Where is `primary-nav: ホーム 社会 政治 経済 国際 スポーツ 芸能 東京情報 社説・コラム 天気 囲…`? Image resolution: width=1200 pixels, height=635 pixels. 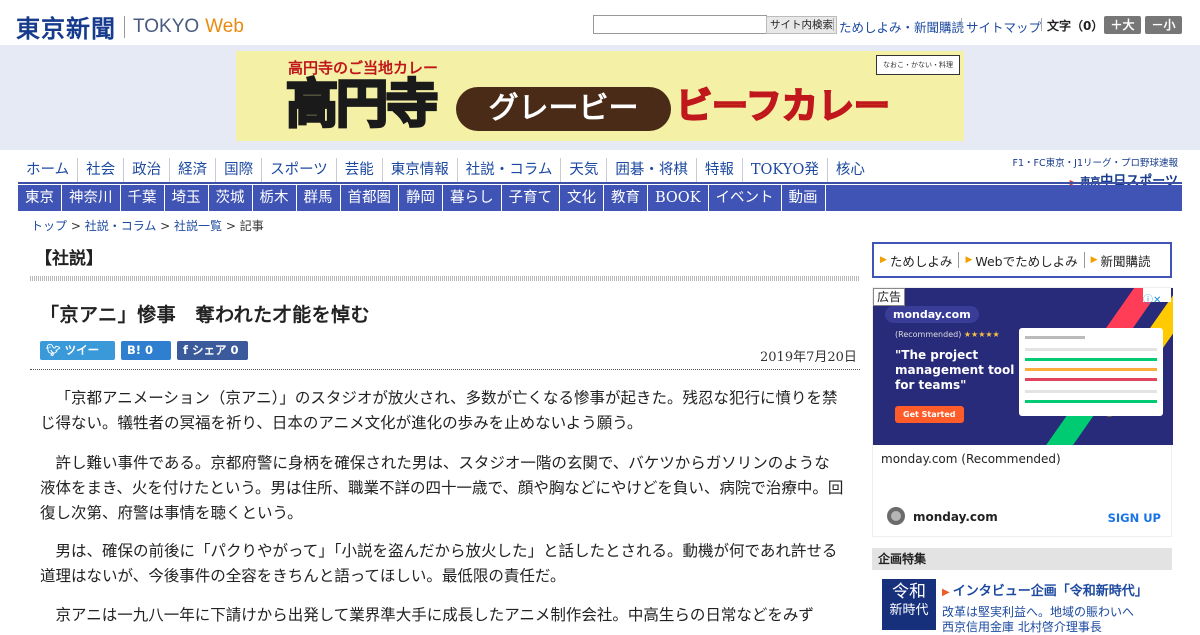 primary-nav: ホーム 社会 政治 経済 国際 スポーツ 芸能 東京情報 社説・コラム 天気 囲… is located at coordinates (445, 170).